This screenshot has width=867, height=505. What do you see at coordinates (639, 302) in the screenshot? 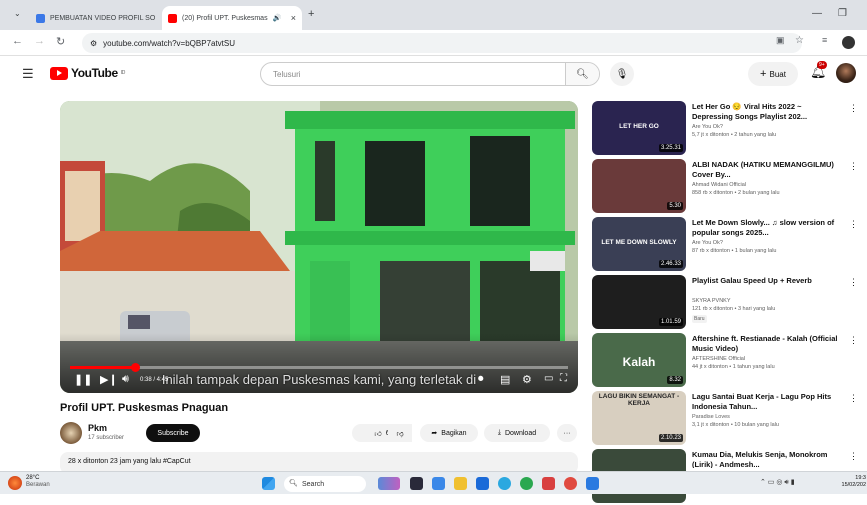
I see `recommendation-thumbnail: 1.01.59` at bounding box center [639, 302].